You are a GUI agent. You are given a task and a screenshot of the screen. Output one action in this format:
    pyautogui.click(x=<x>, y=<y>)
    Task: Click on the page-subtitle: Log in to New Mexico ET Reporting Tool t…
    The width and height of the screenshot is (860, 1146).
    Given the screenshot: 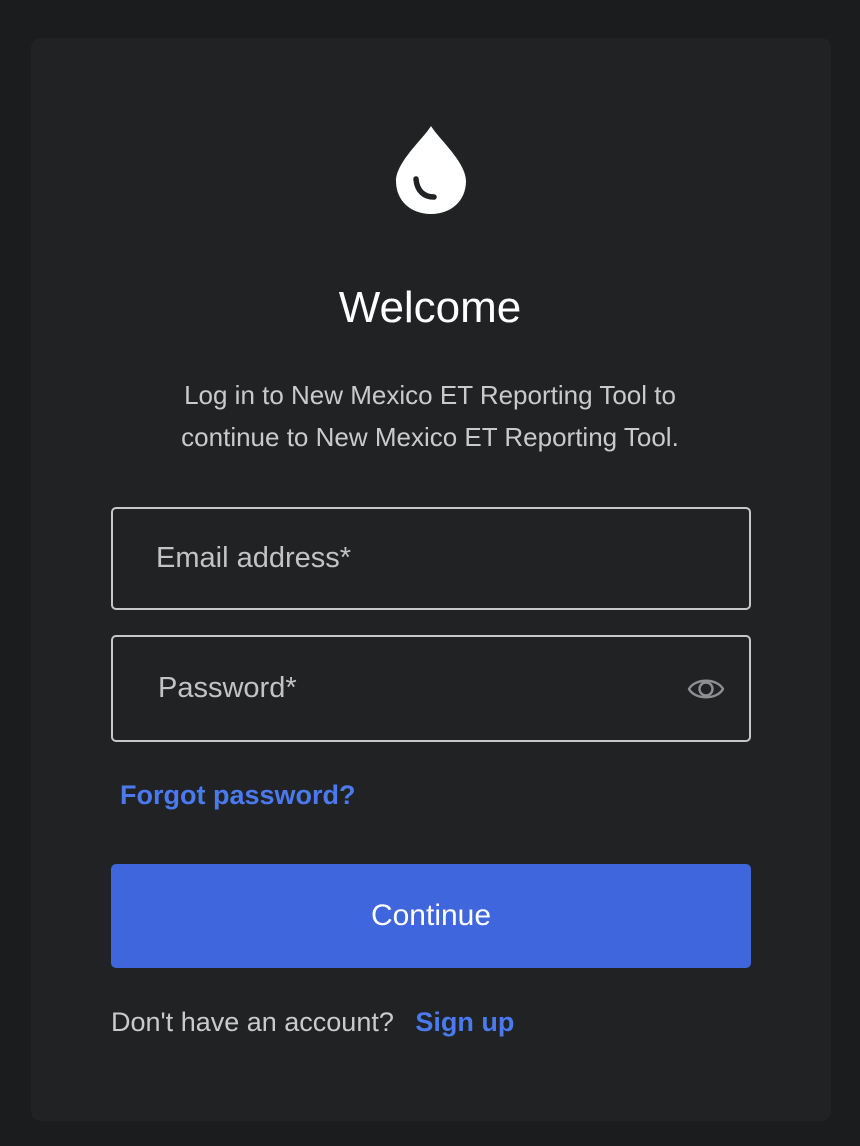 What is the action you would take?
    pyautogui.click(x=430, y=416)
    